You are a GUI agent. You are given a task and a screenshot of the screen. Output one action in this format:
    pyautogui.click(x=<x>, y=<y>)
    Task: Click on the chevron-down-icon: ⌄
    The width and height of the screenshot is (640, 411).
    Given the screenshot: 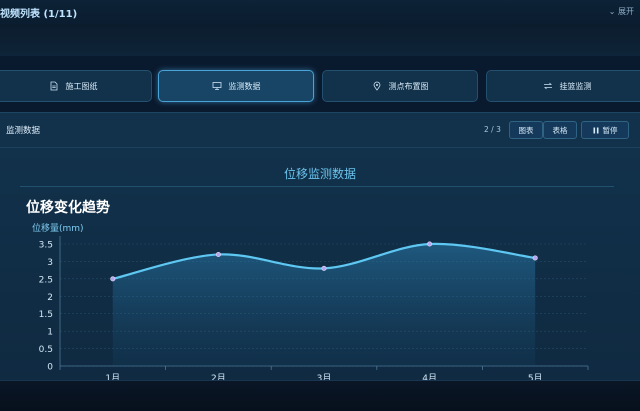 What is the action you would take?
    pyautogui.click(x=612, y=11)
    